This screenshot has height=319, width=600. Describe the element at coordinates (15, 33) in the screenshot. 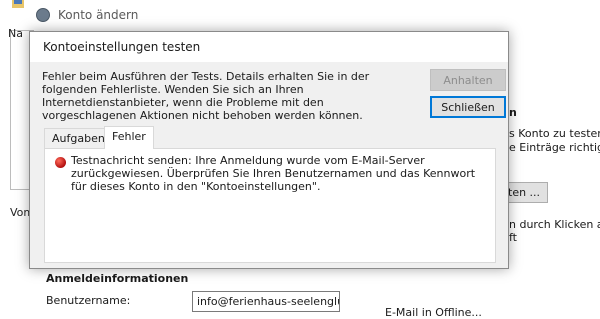

I see `background-name-label: Na` at that location.